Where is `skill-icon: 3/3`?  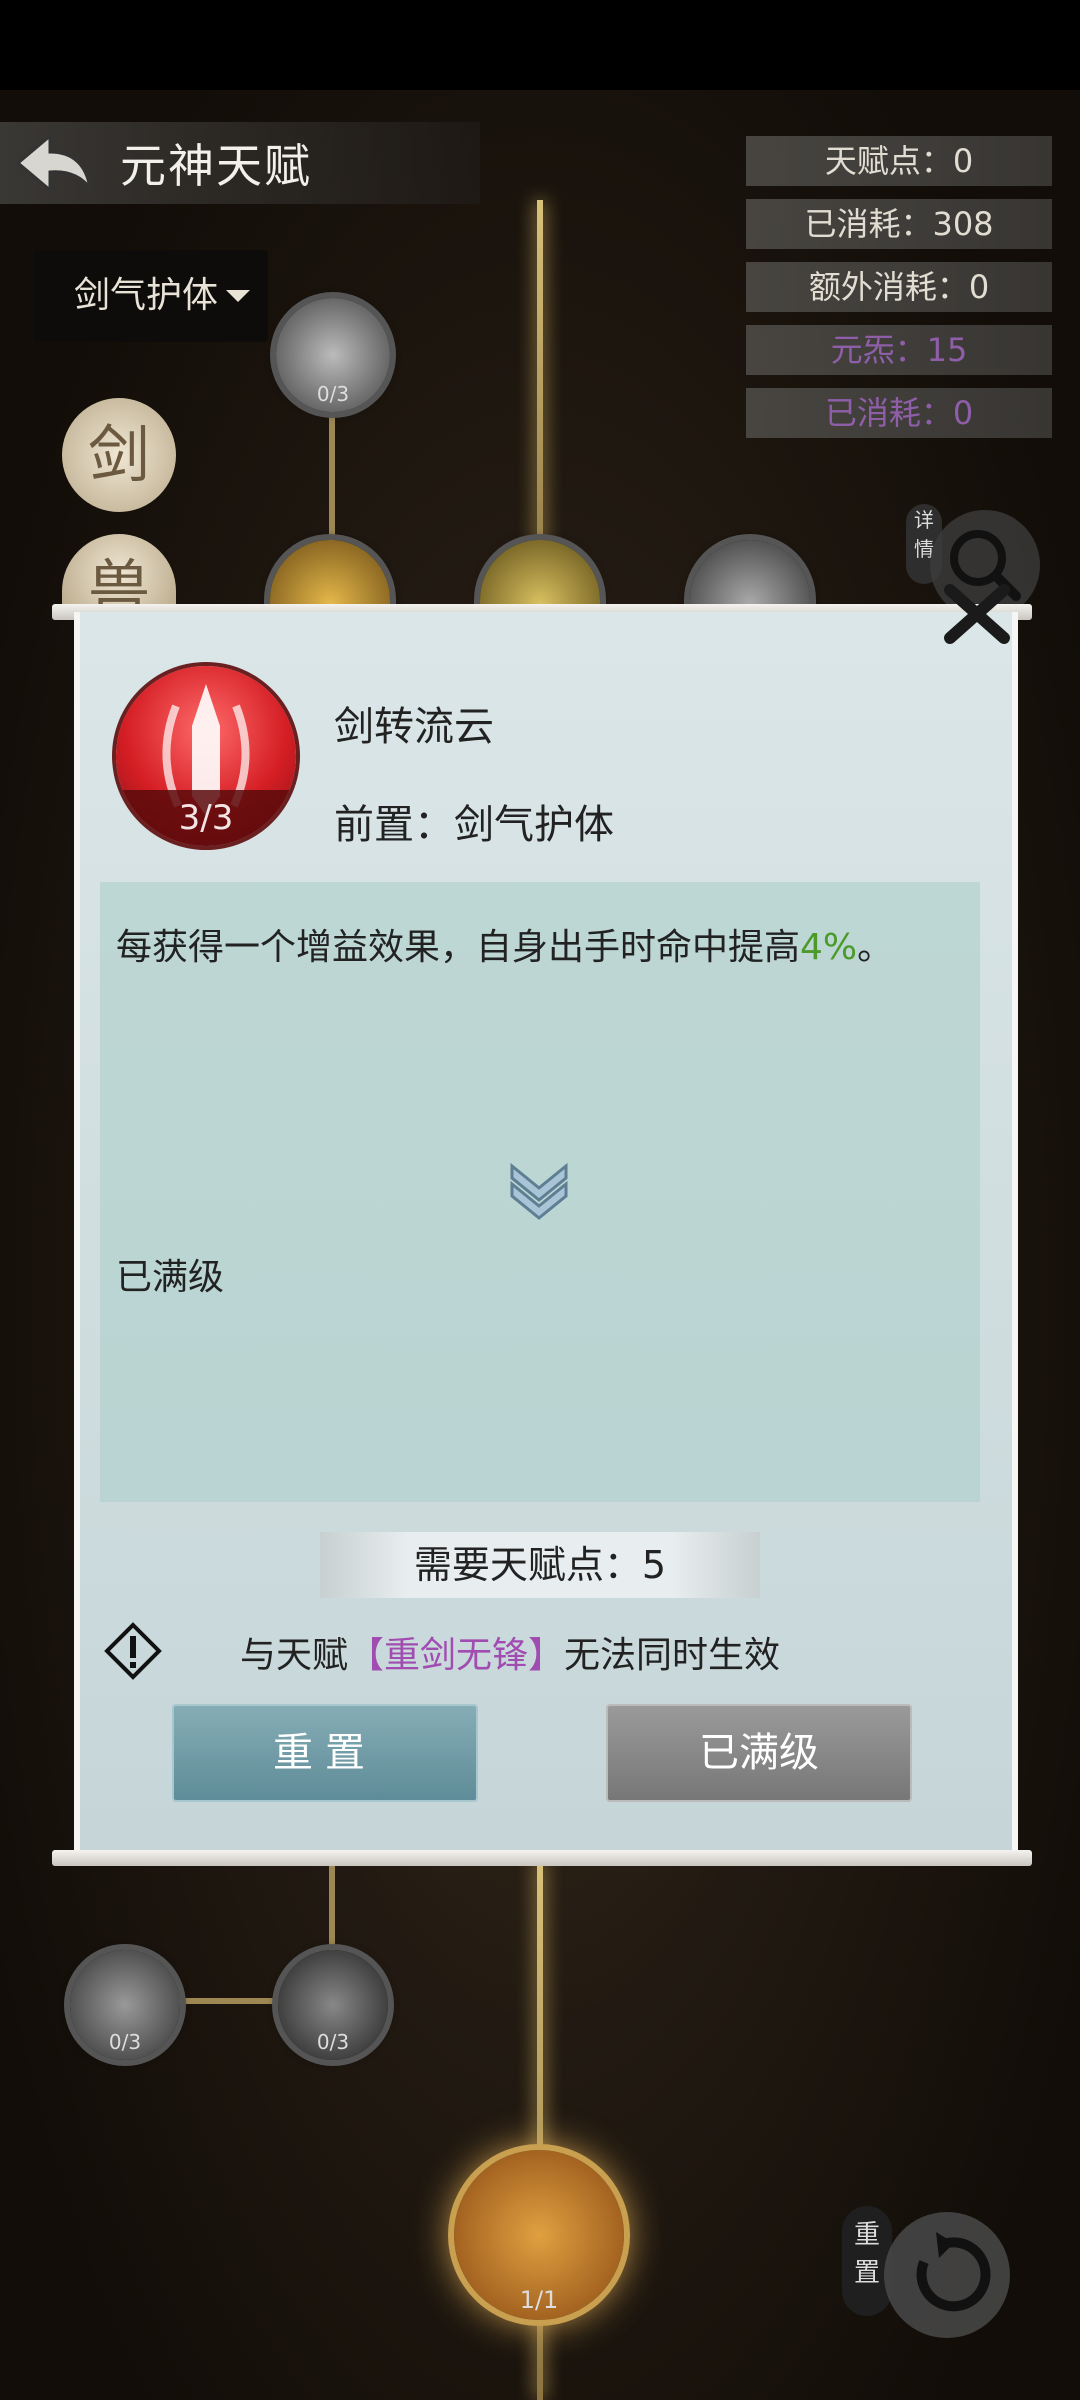 skill-icon: 3/3 is located at coordinates (206, 756).